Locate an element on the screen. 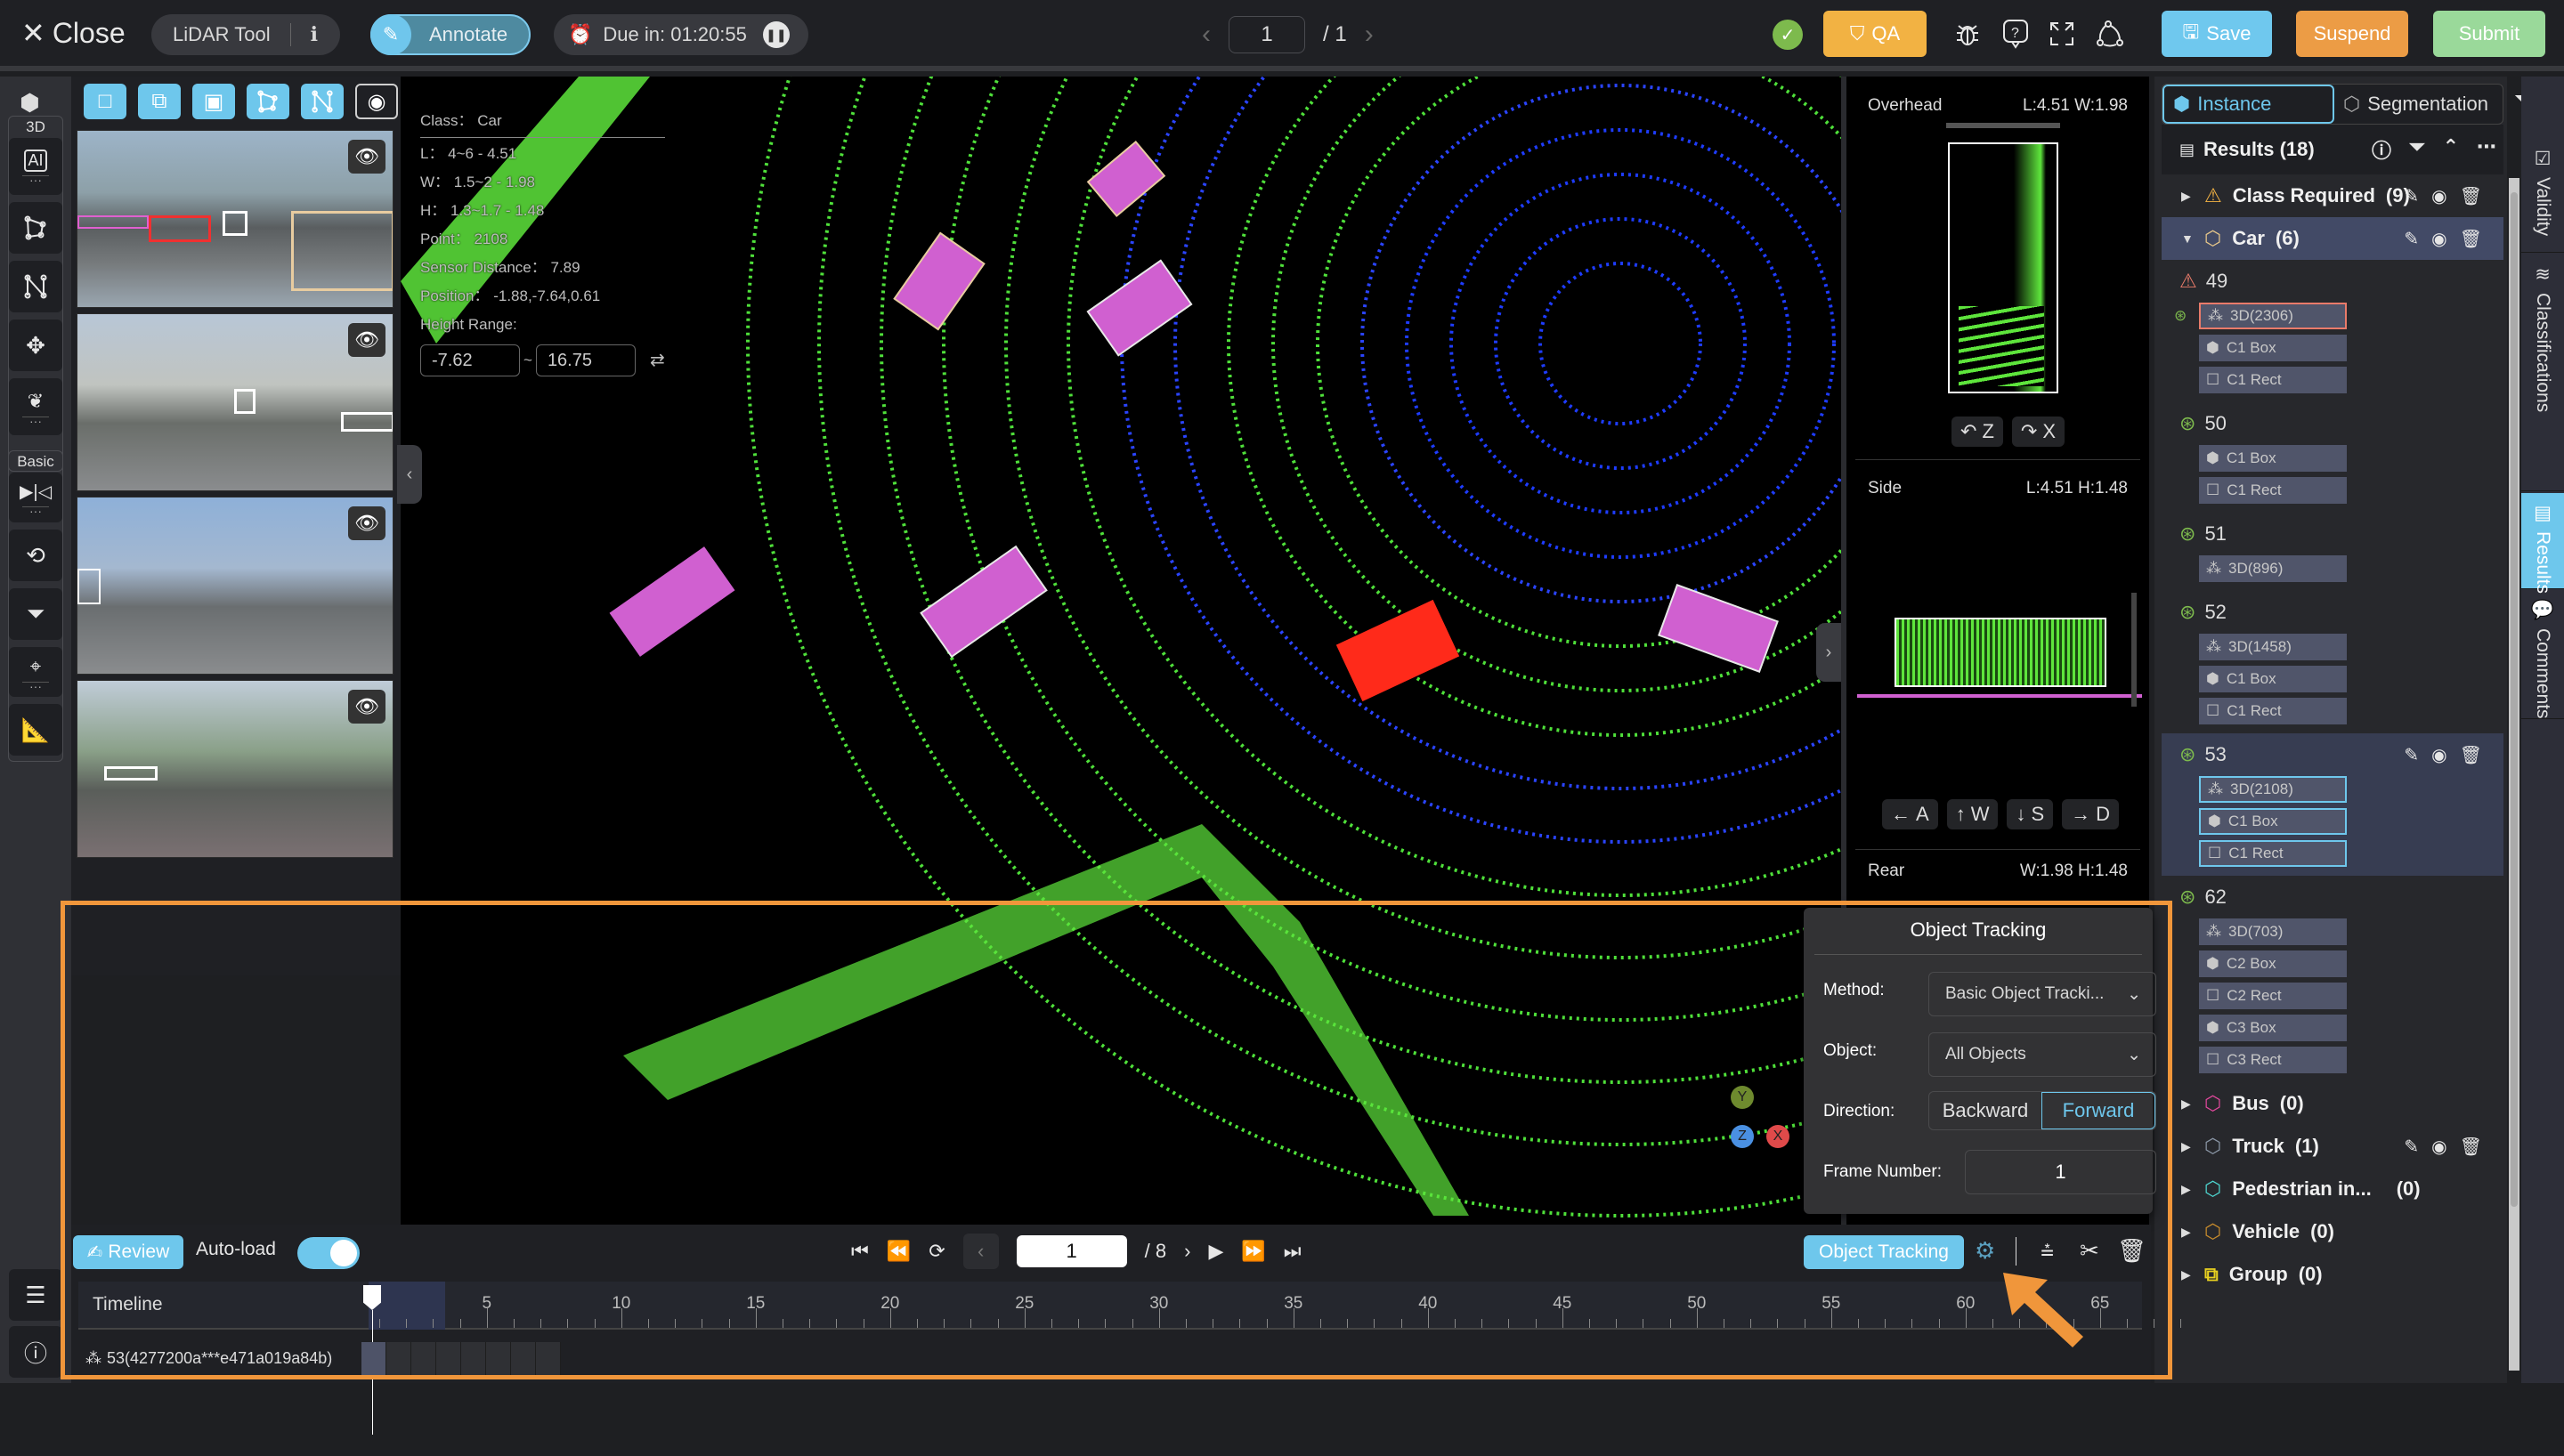 The height and width of the screenshot is (1456, 2564). tab-instance: ⬢ Instance is located at coordinates (2248, 104).